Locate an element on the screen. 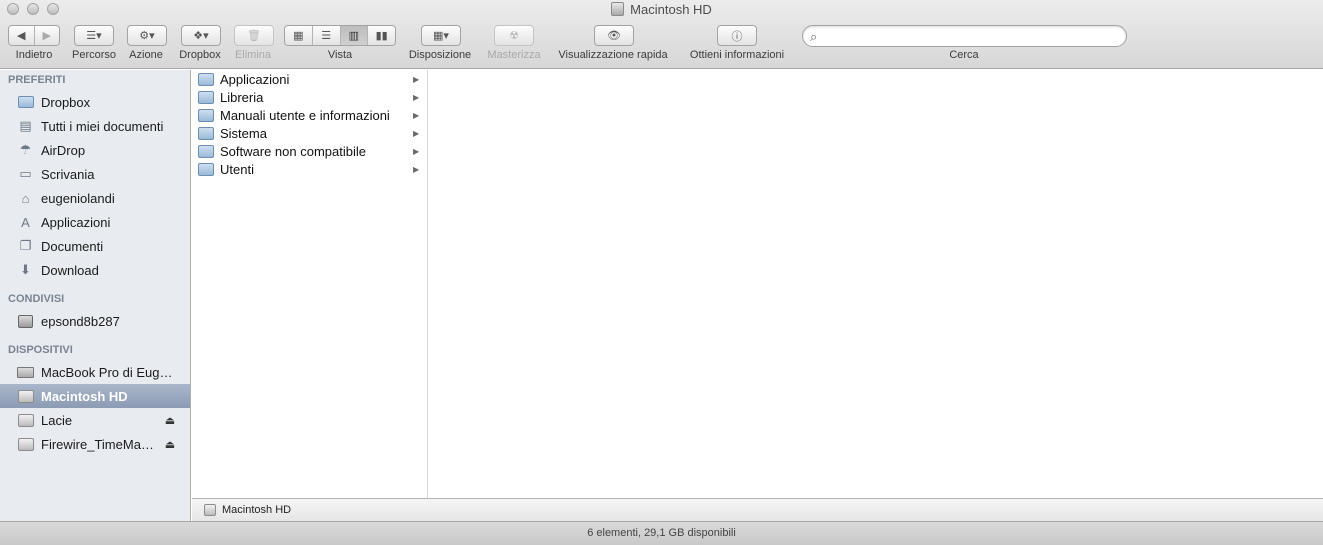 This screenshot has height=545, width=1323. sidebar-item-label: Dropbox is located at coordinates (66, 102).